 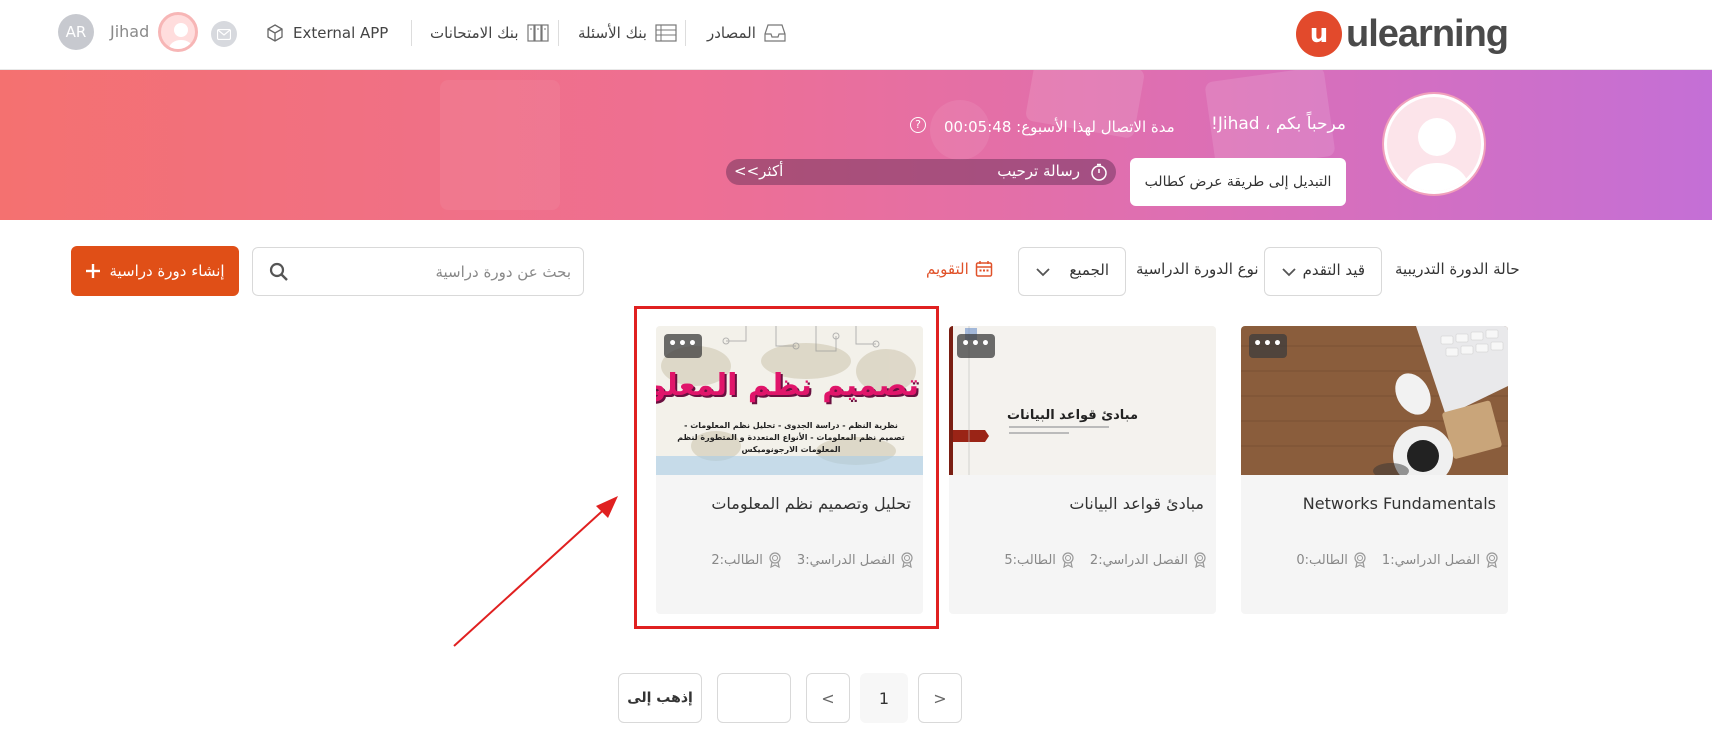 What do you see at coordinates (884, 698) in the screenshot?
I see `page-number-current: 1` at bounding box center [884, 698].